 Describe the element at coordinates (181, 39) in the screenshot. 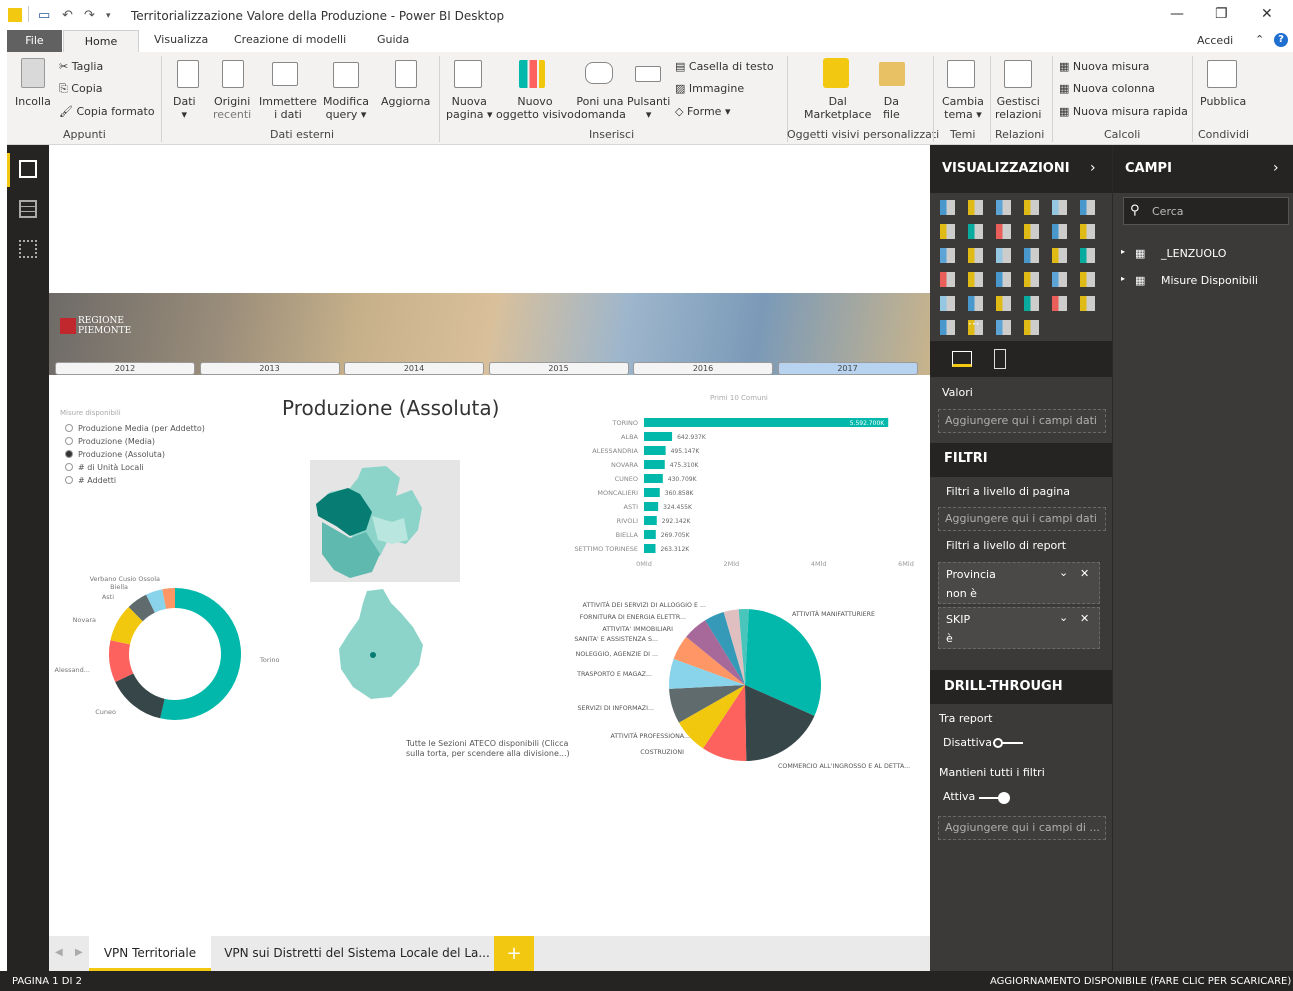

I see `tab-visualizza: Visualizza` at that location.